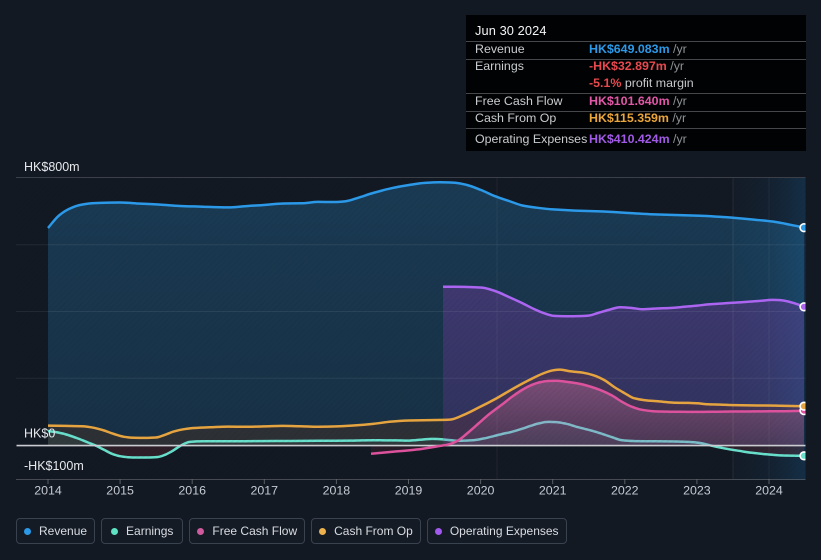 The width and height of the screenshot is (821, 560). What do you see at coordinates (481, 491) in the screenshot?
I see `svg-text: 2020` at bounding box center [481, 491].